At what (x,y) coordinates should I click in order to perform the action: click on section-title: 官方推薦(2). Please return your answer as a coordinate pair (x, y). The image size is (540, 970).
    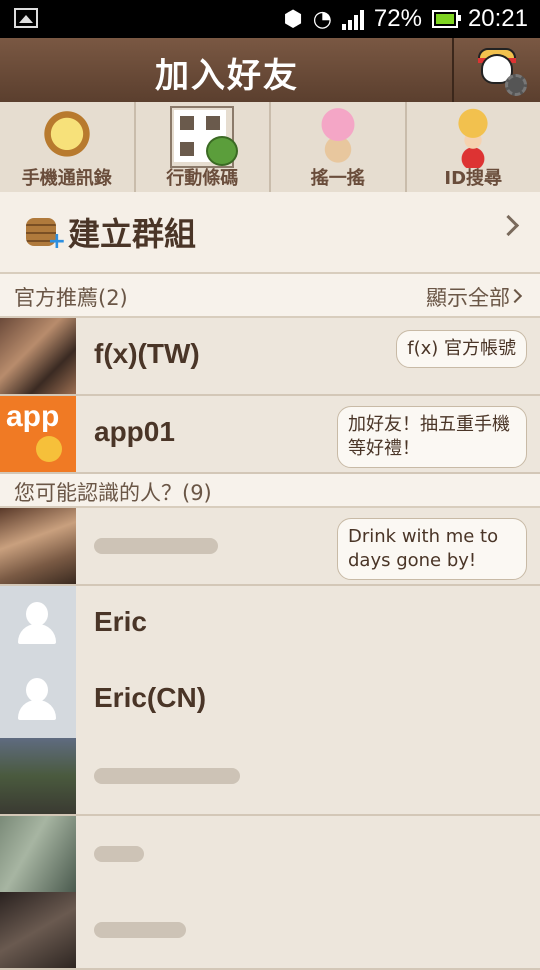
    Looking at the image, I should click on (71, 297).